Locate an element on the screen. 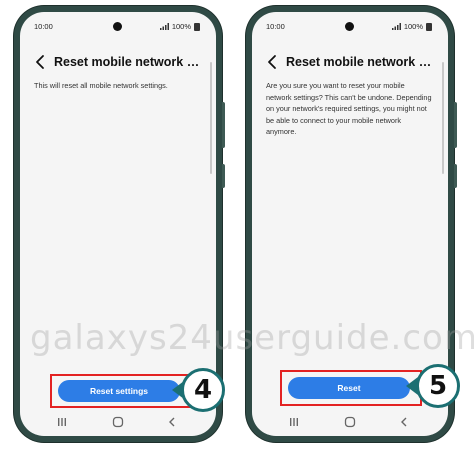 This screenshot has width=474, height=449. reset-settings-button: Reset settings is located at coordinates (119, 391).